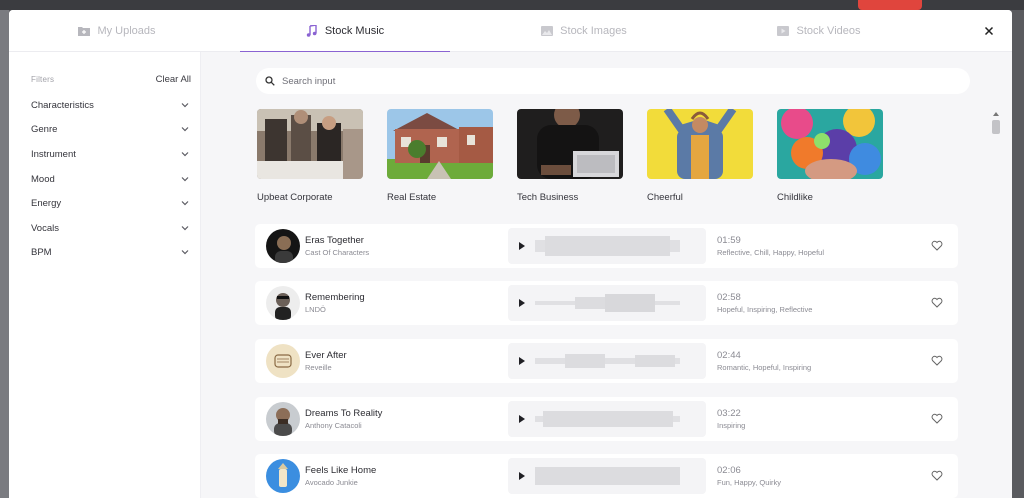 This screenshot has width=1024, height=498. What do you see at coordinates (341, 470) in the screenshot?
I see `track-title: Feels Like Home` at bounding box center [341, 470].